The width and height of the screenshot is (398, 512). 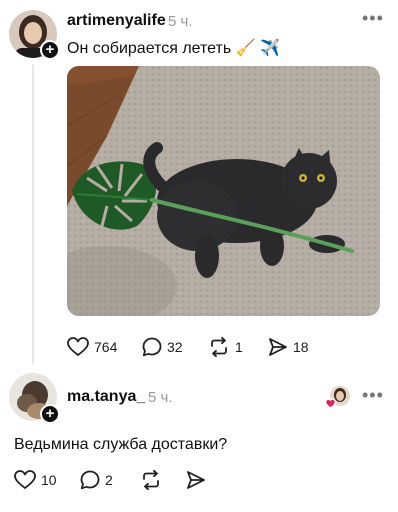 What do you see at coordinates (301, 347) in the screenshot?
I see `share-count: 18` at bounding box center [301, 347].